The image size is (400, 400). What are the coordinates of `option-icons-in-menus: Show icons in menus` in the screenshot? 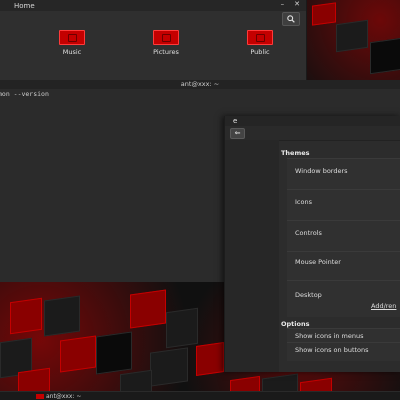 It's located at (329, 336).